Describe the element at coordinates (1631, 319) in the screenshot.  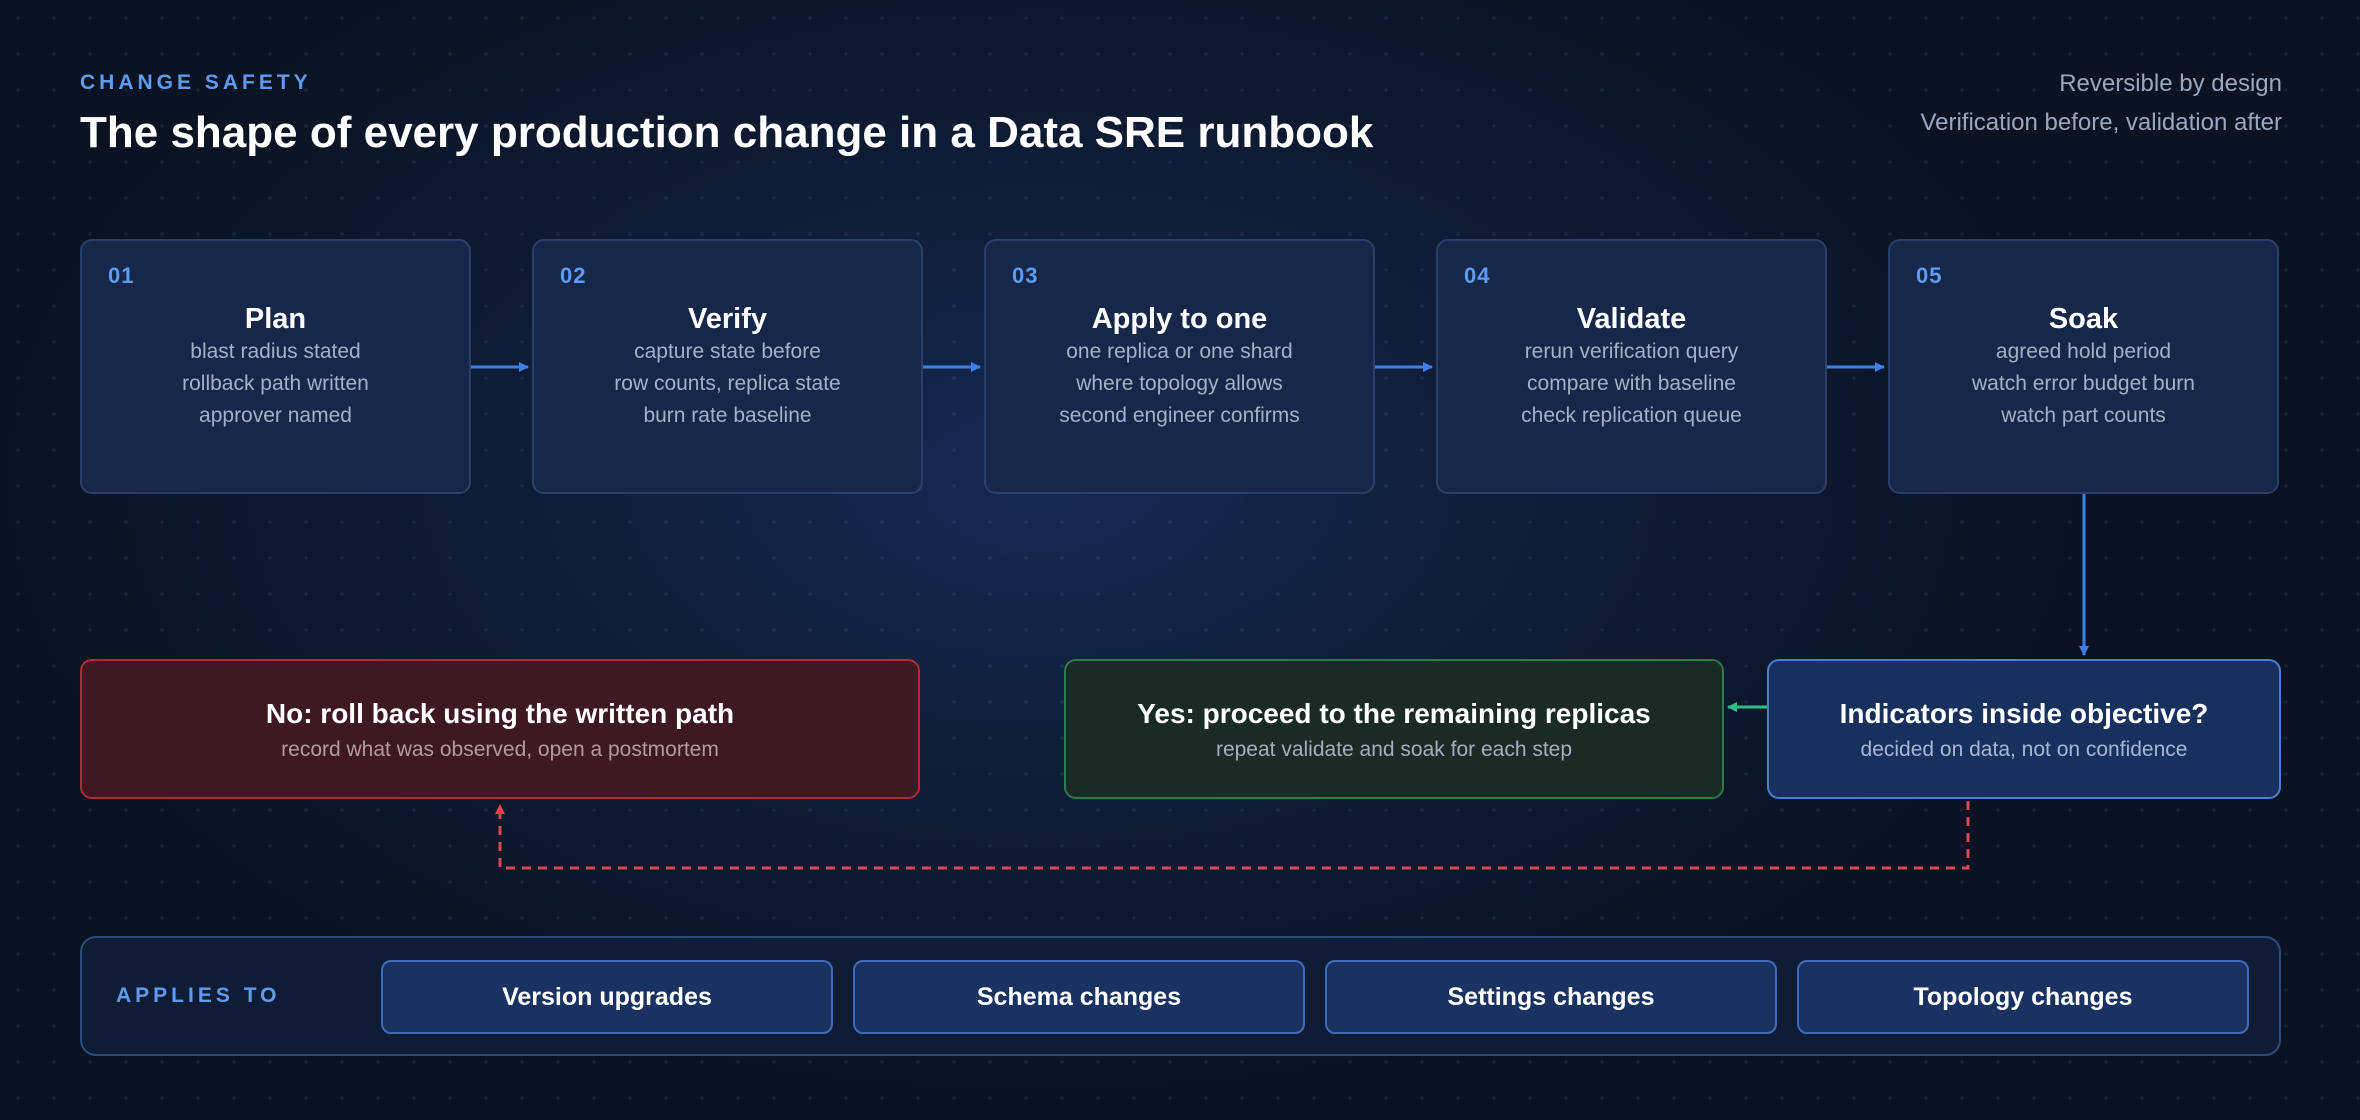
I see `step-title: Validate` at that location.